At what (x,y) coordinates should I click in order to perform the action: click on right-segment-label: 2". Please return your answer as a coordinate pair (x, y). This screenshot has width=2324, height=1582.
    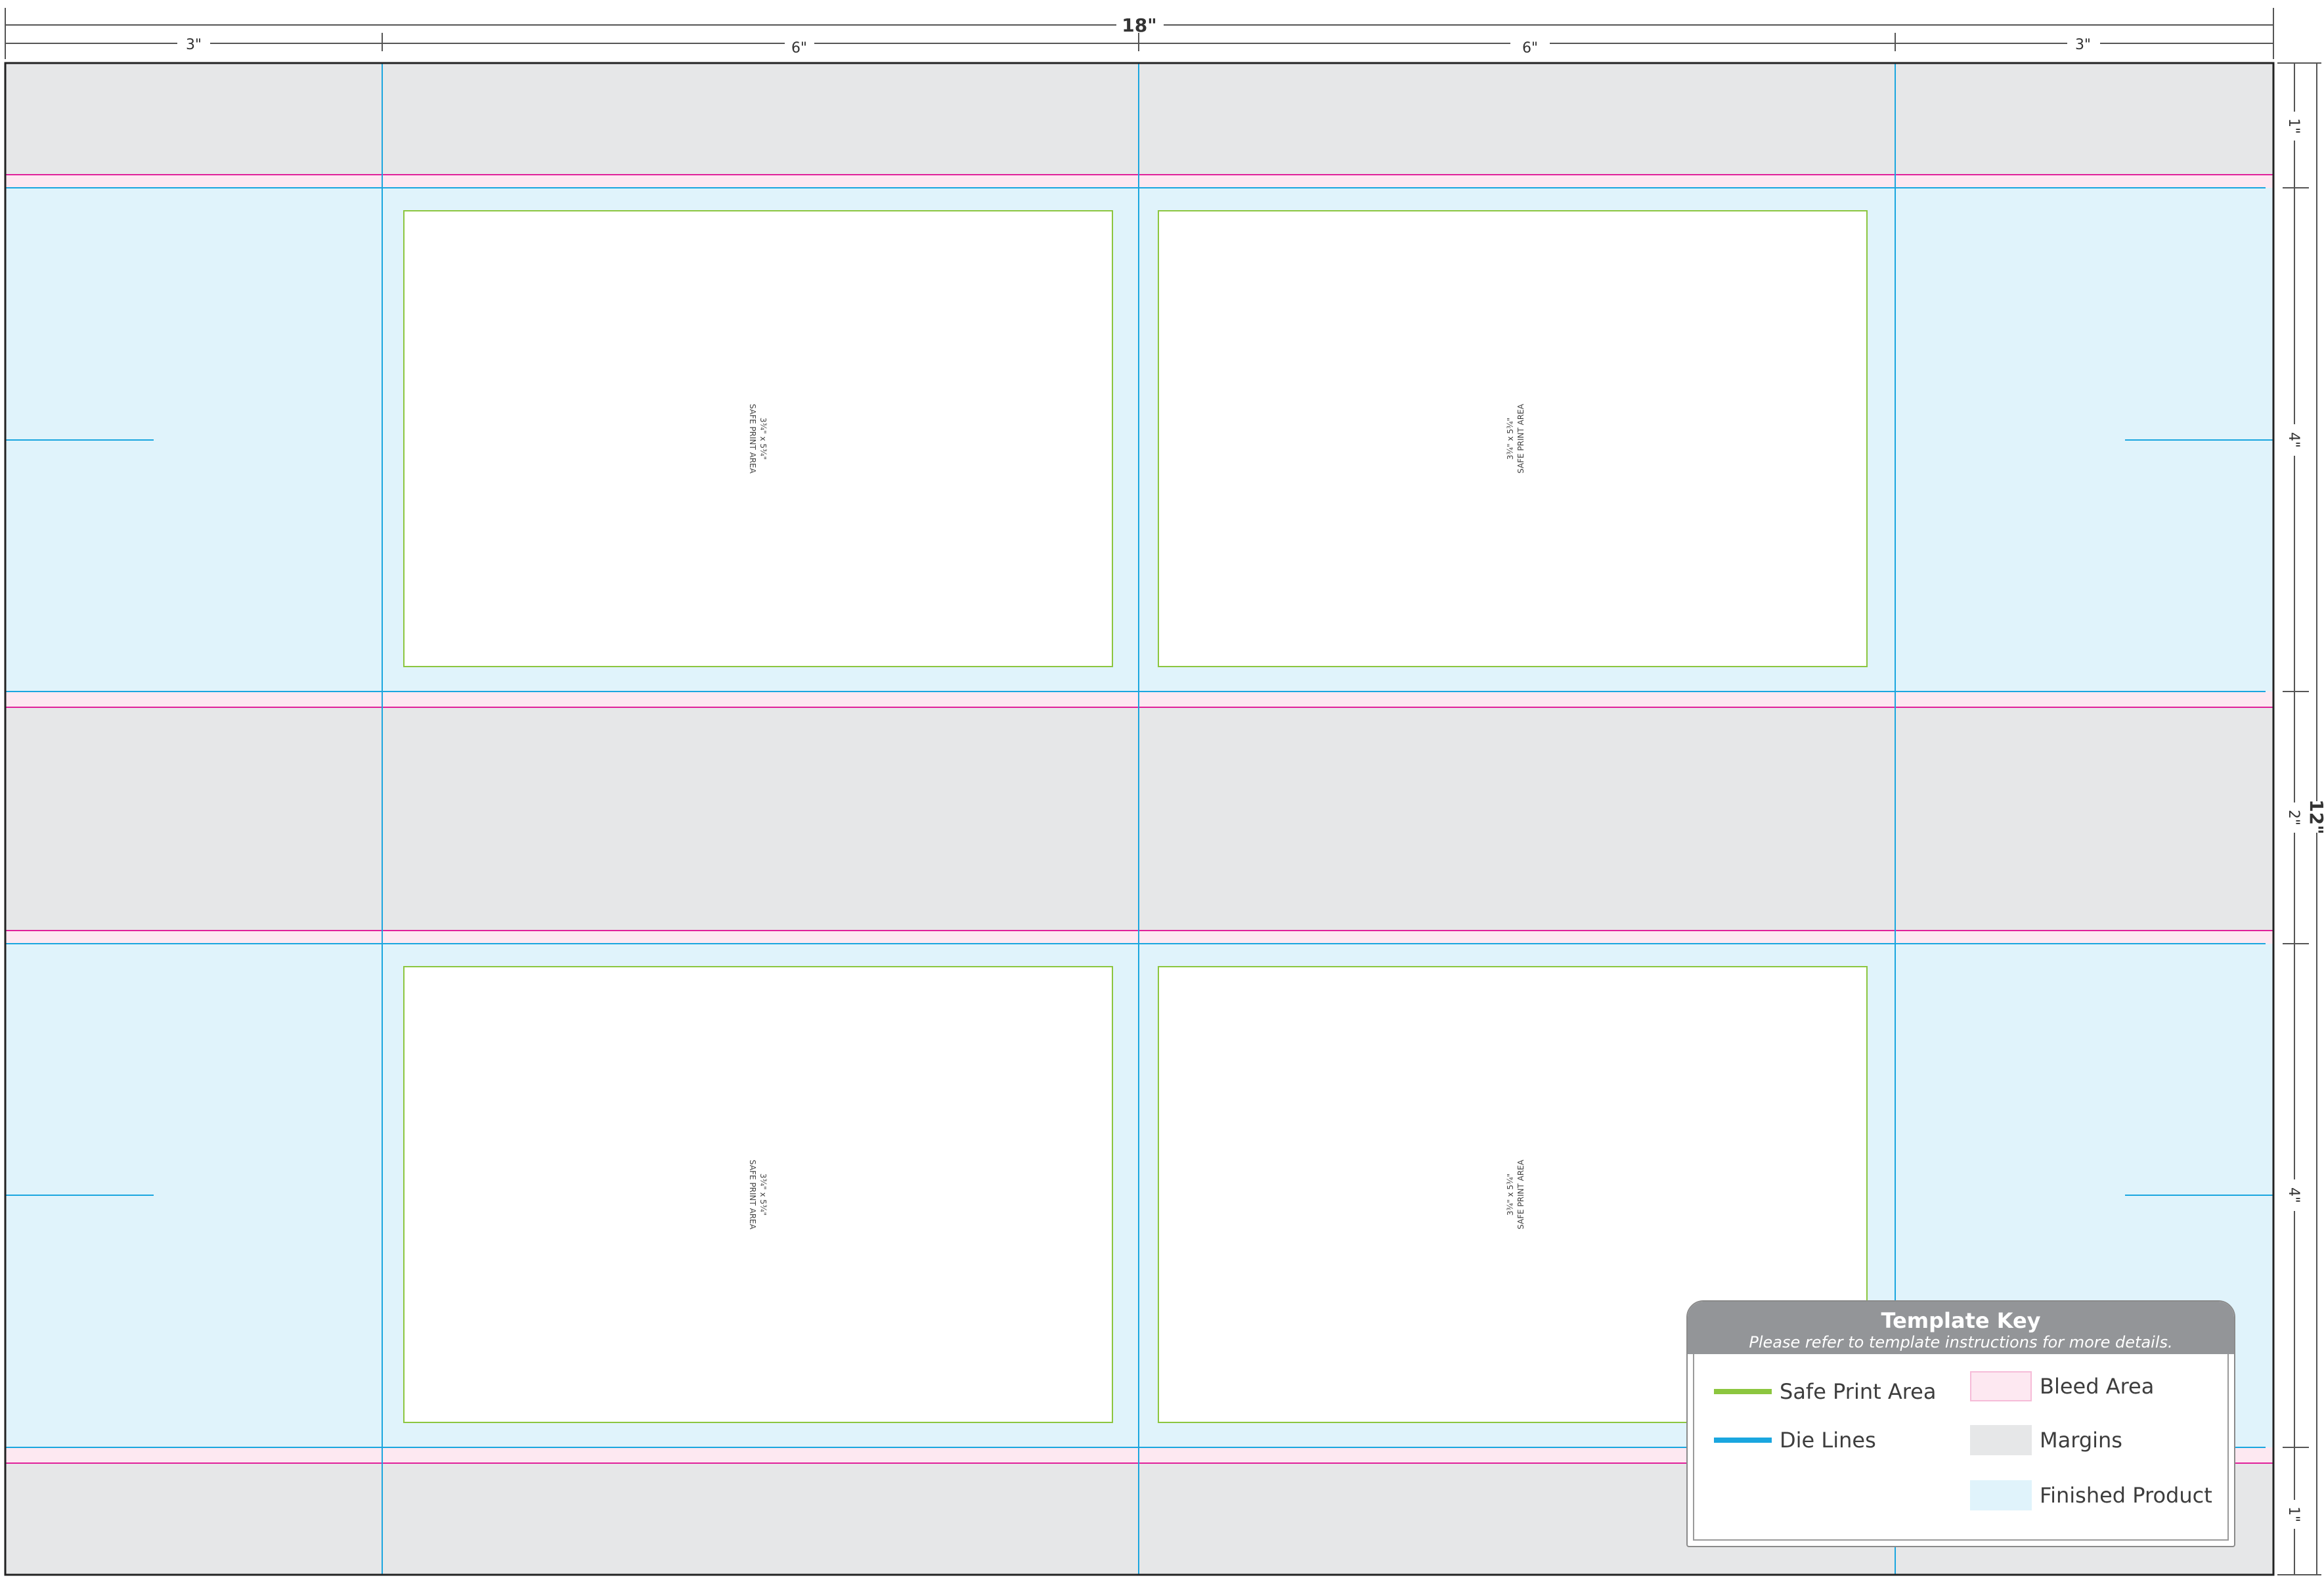
    Looking at the image, I should click on (2293, 818).